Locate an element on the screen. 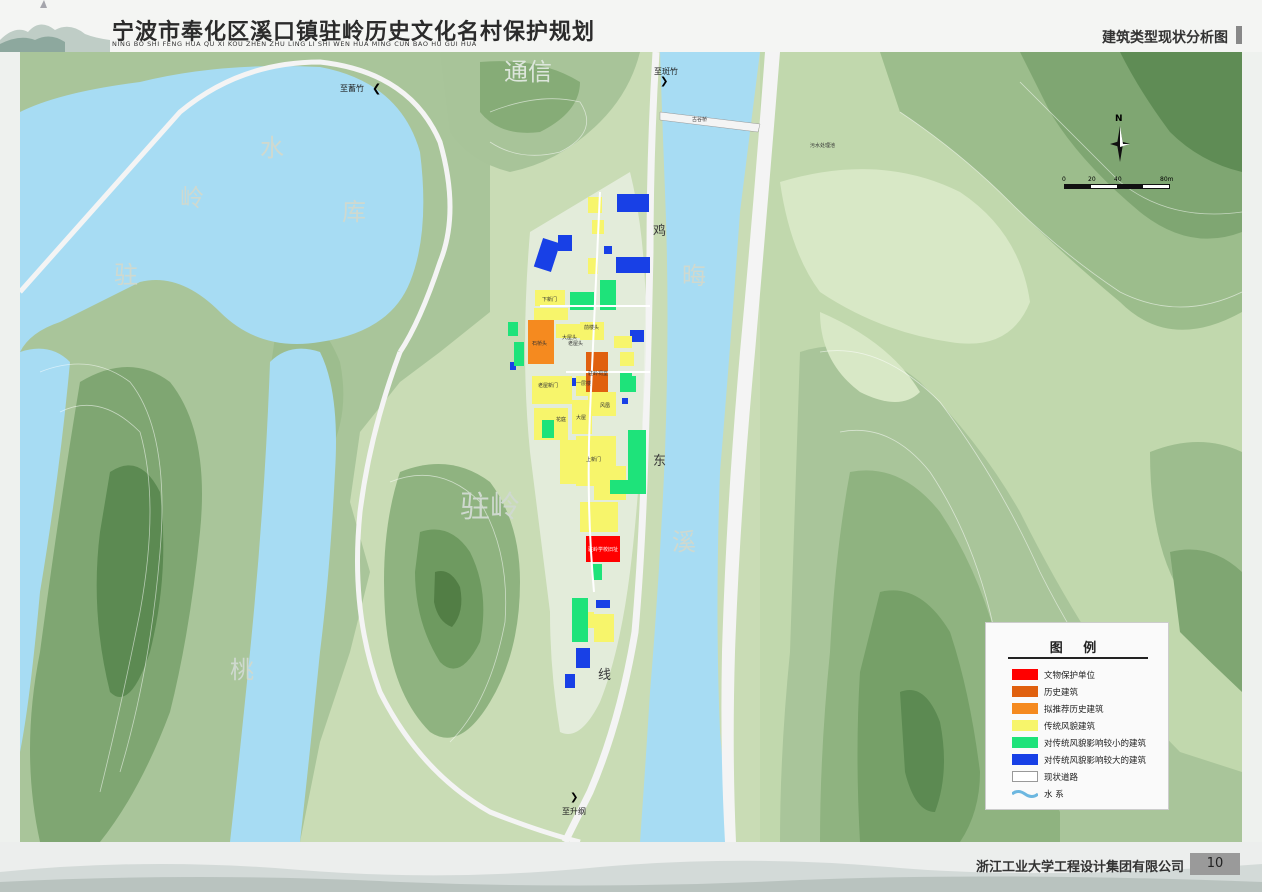  place-xi: 溪 is located at coordinates (684, 542).